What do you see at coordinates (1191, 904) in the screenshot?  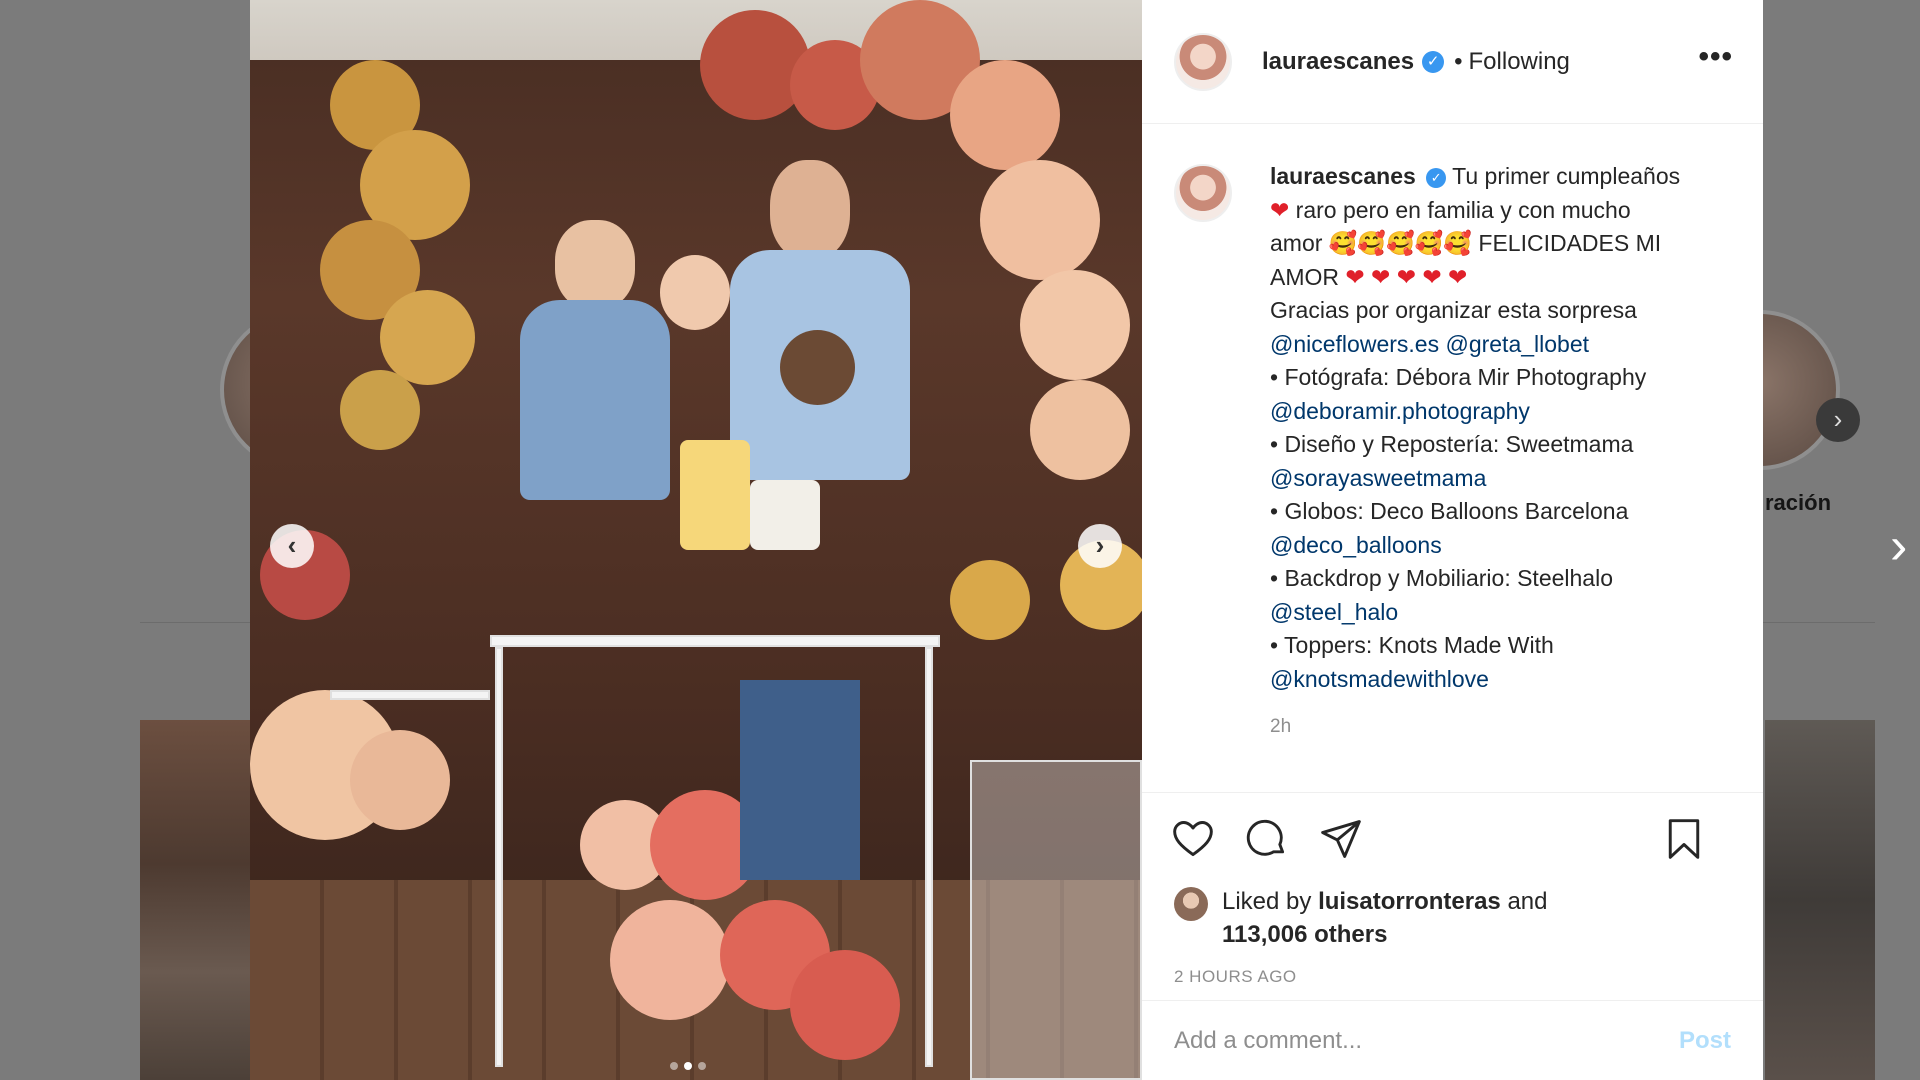 I see `liker-avatar` at bounding box center [1191, 904].